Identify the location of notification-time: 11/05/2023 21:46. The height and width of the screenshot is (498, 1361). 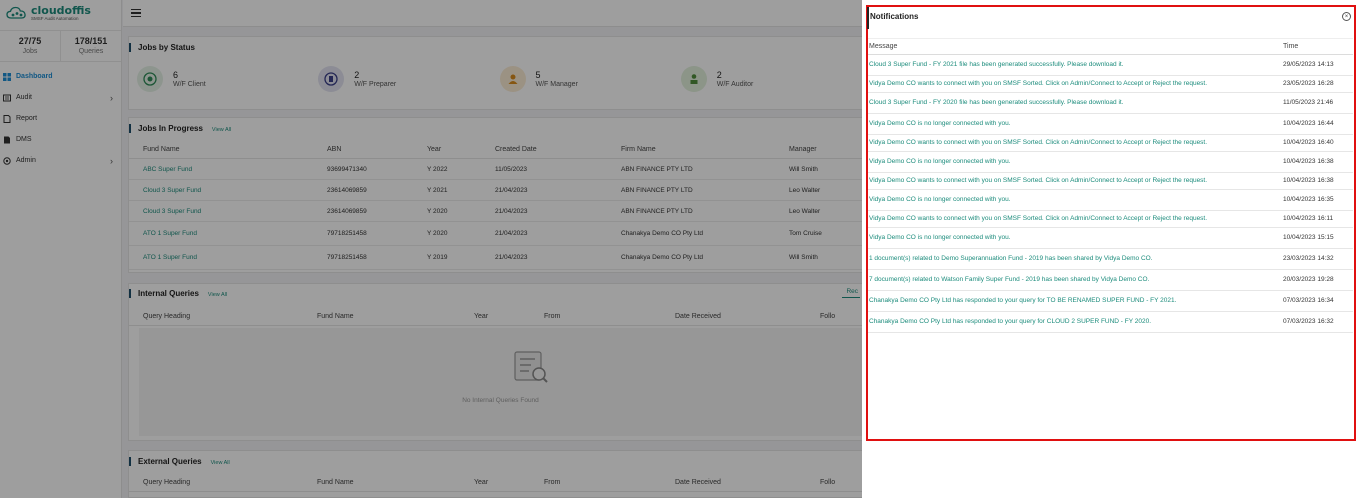
(1318, 103).